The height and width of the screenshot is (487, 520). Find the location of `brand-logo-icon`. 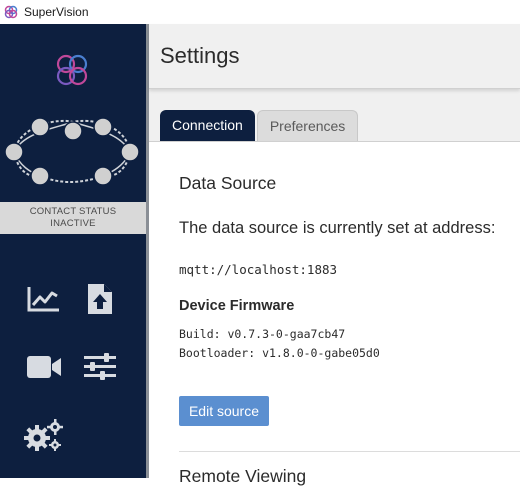

brand-logo-icon is located at coordinates (72, 70).